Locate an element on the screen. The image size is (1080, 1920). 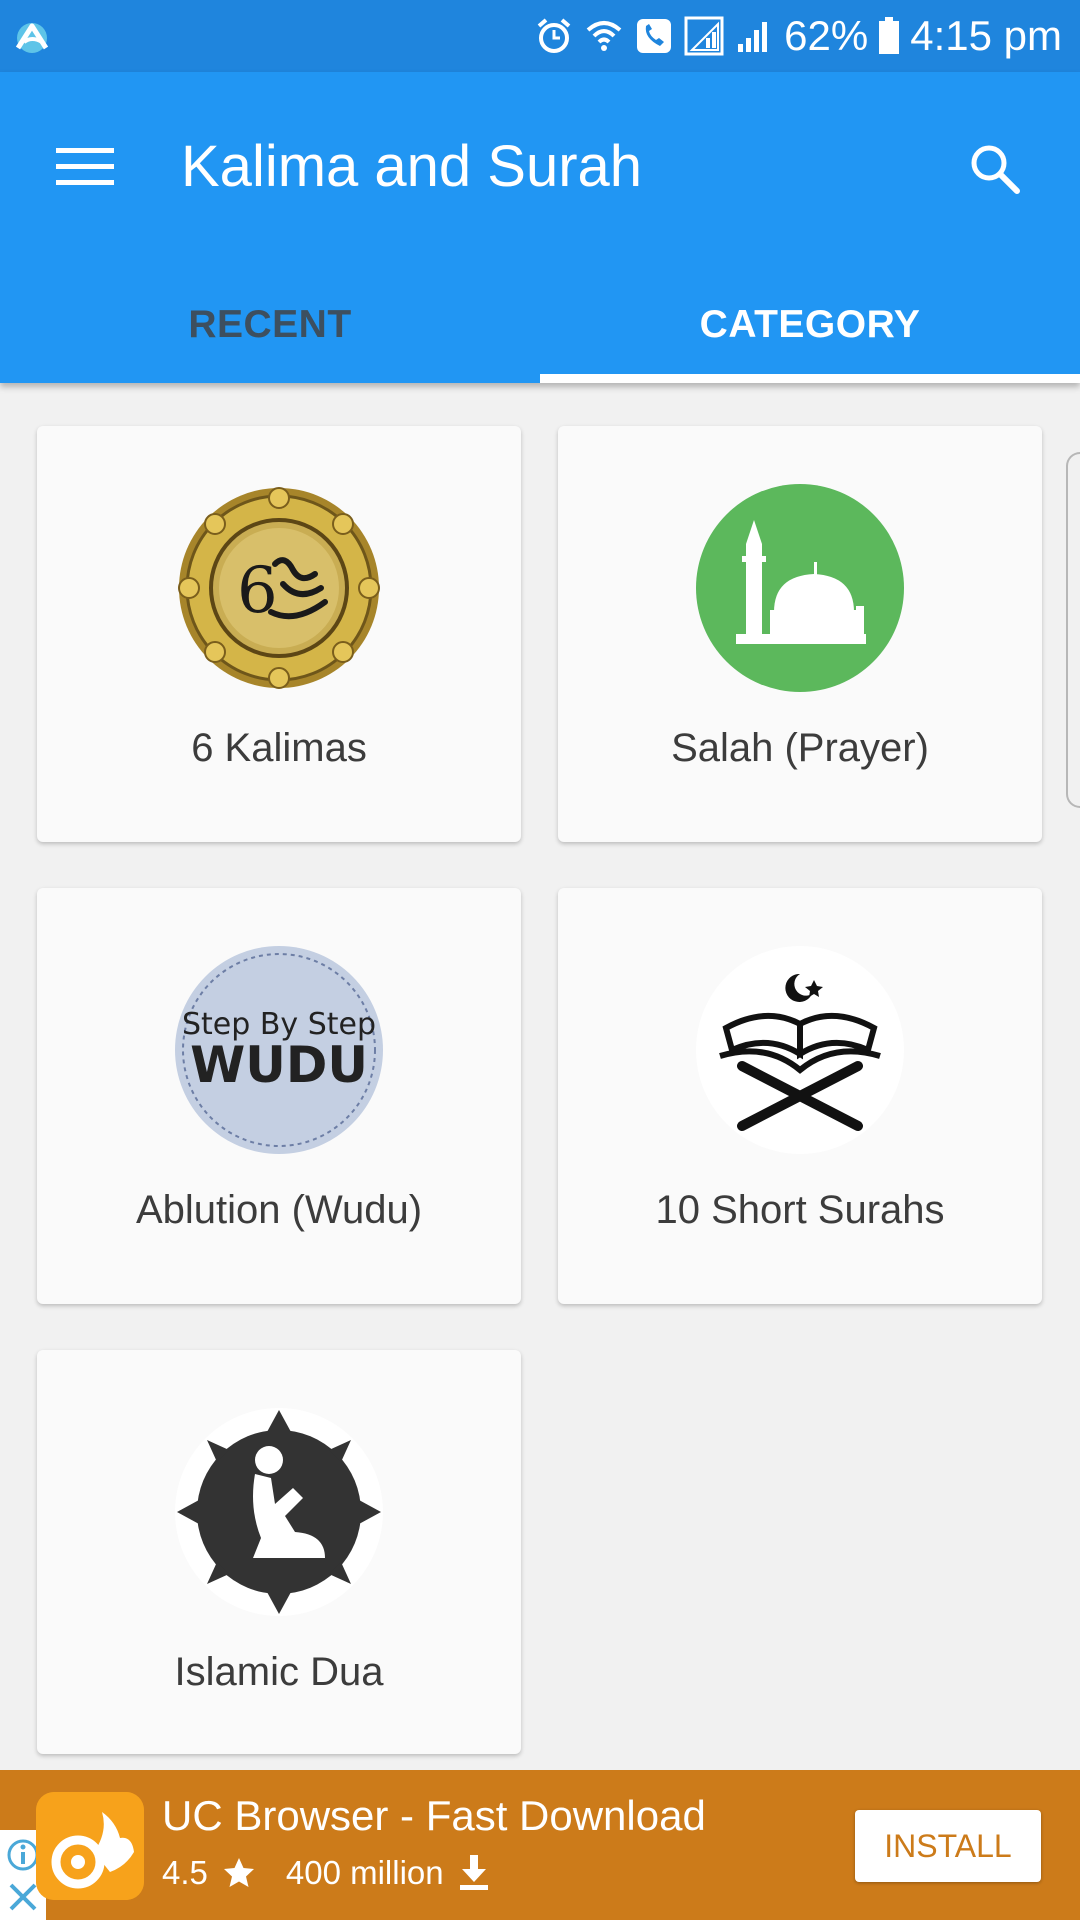
status-bar: 62% 4:15 pm is located at coordinates (540, 36).